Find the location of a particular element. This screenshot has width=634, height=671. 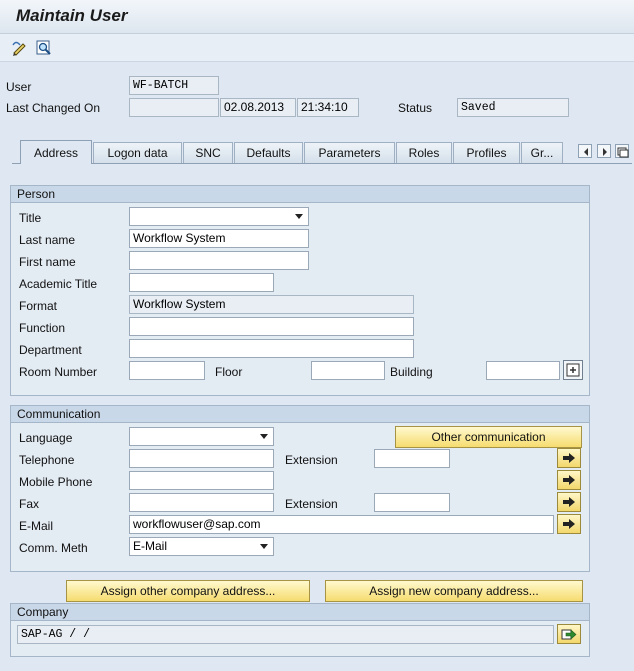

tab-strip-line is located at coordinates (322, 163).